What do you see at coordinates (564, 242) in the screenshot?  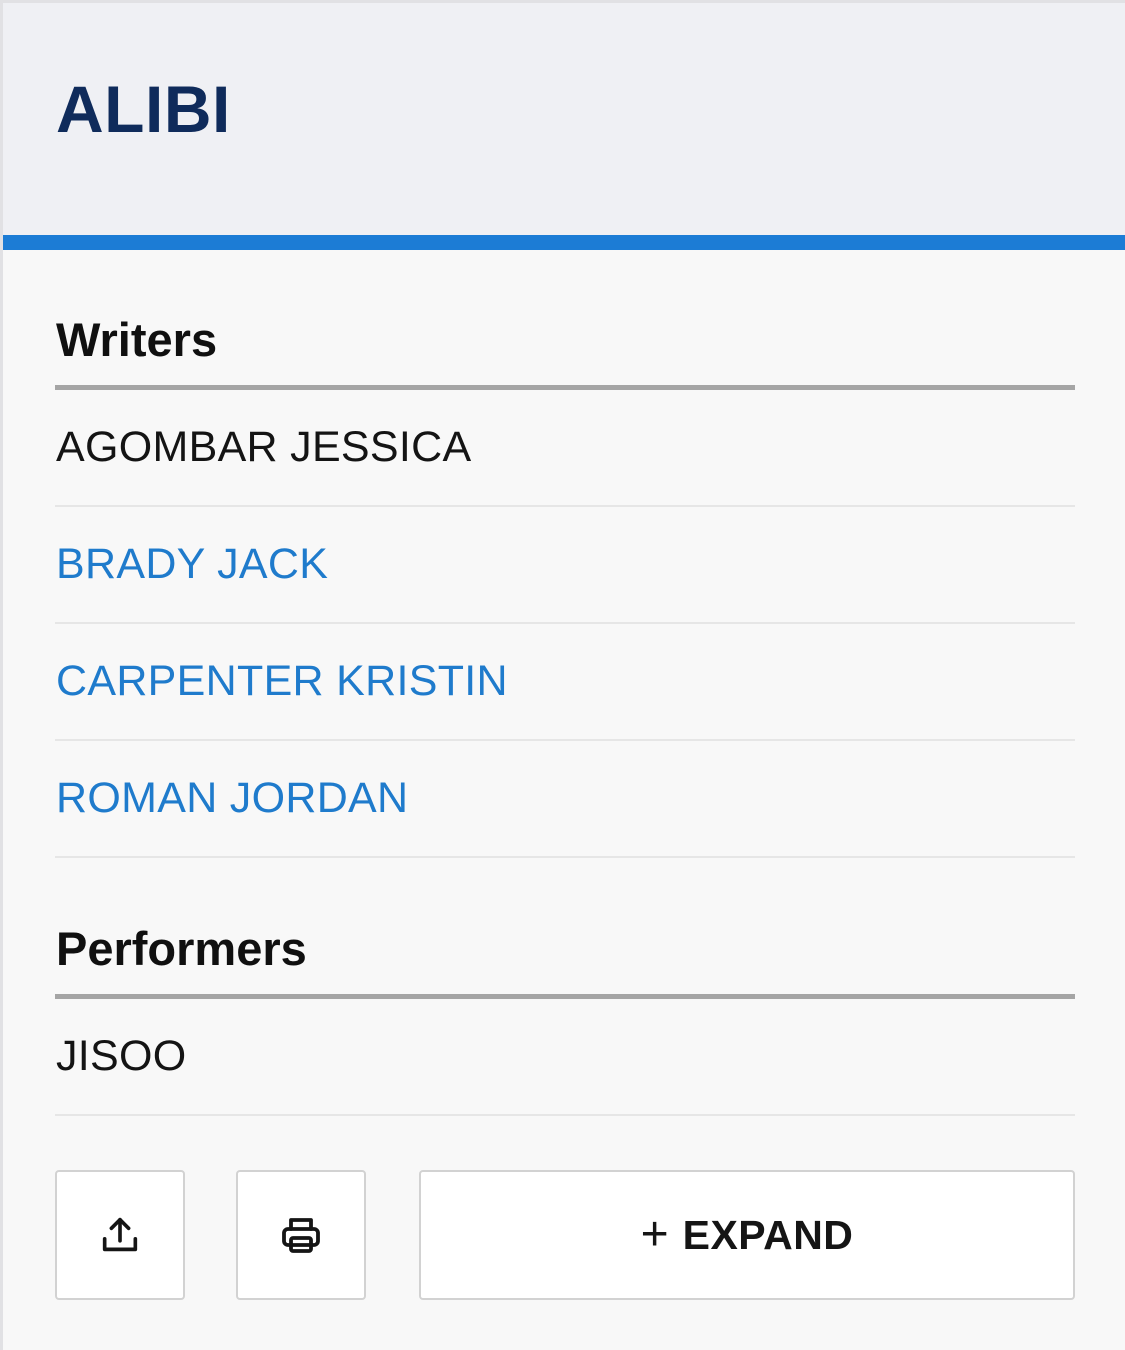 I see `accent-divider` at bounding box center [564, 242].